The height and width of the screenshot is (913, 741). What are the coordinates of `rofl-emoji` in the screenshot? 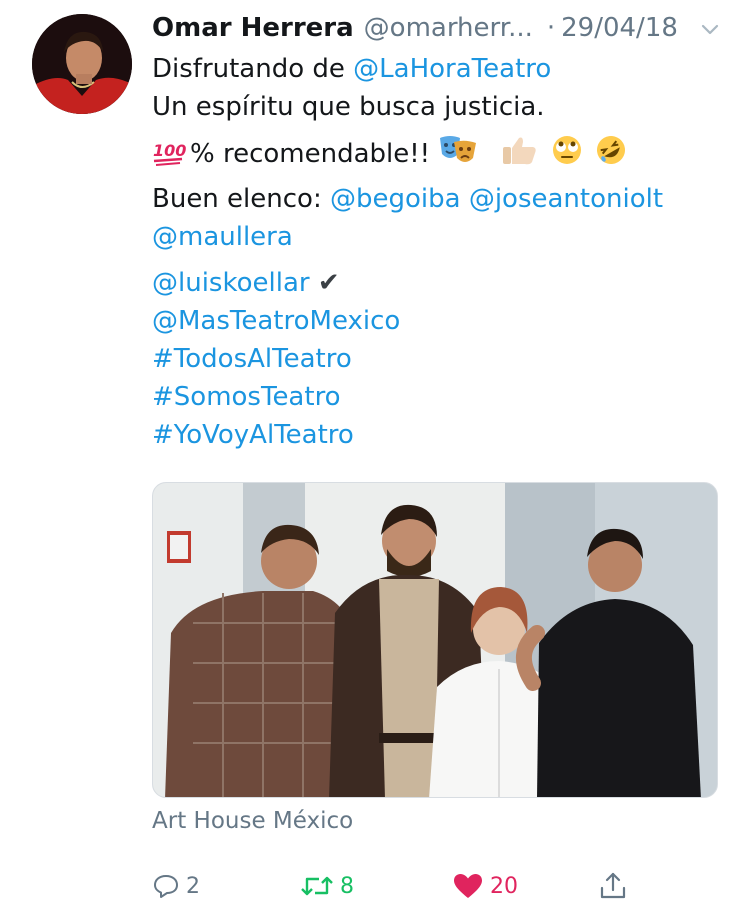 It's located at (611, 150).